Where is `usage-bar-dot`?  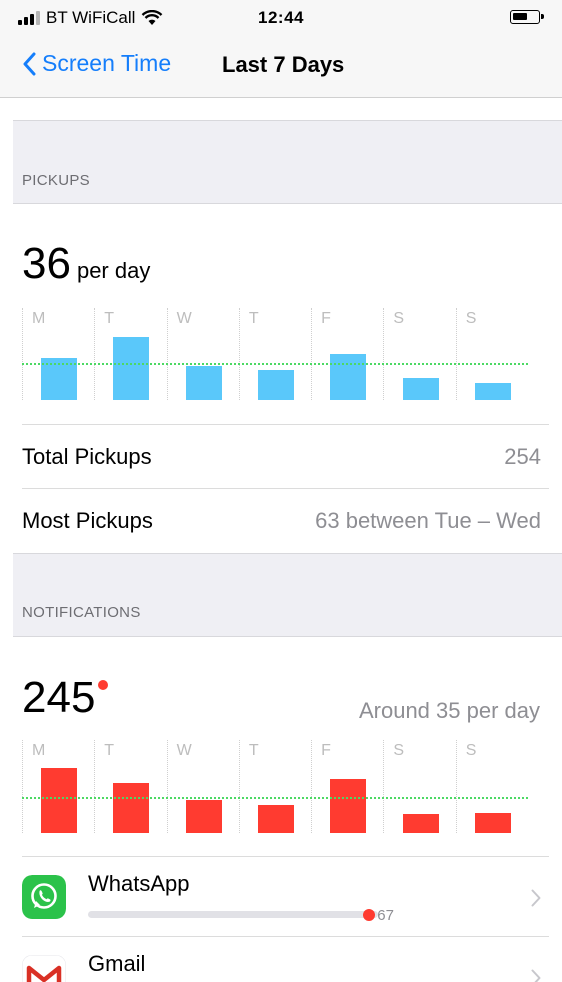 usage-bar-dot is located at coordinates (369, 915).